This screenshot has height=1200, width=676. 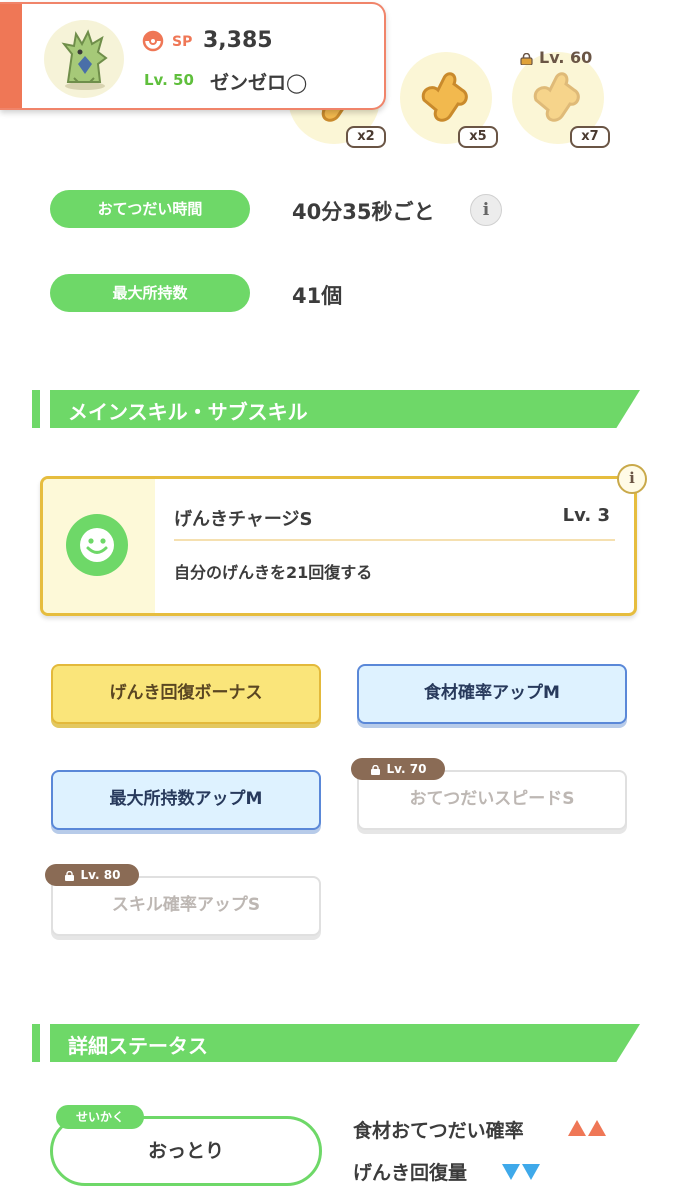 I want to click on nature-effect-down-label: げんき回復量, so click(x=410, y=1173).